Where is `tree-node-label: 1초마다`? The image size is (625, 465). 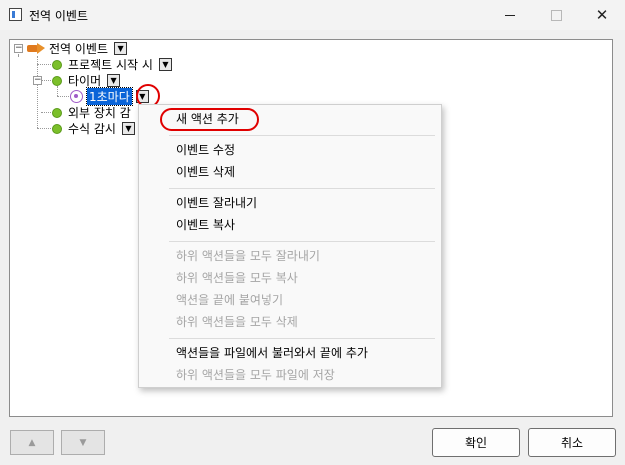
tree-node-label: 1초마다 is located at coordinates (109, 96).